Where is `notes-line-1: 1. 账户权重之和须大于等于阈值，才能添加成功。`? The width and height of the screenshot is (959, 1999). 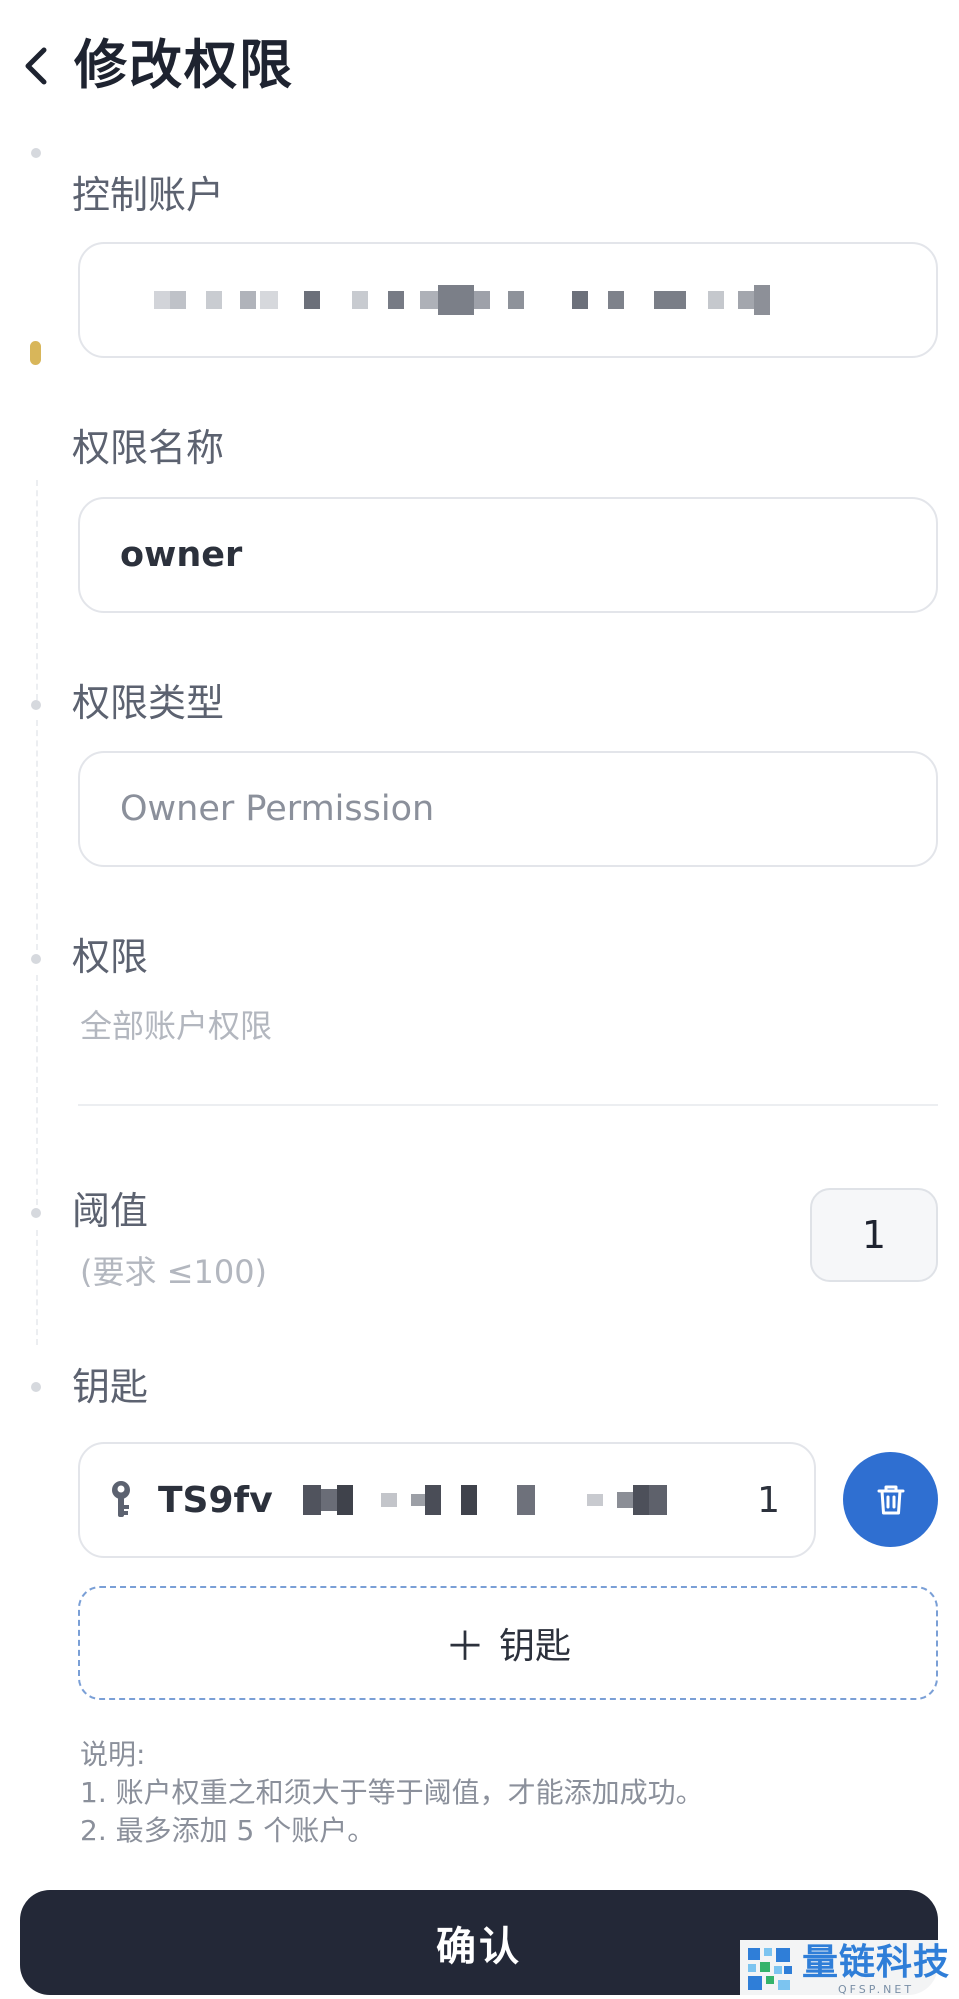 notes-line-1: 1. 账户权重之和须大于等于阈值，才能添加成功。 is located at coordinates (392, 1792).